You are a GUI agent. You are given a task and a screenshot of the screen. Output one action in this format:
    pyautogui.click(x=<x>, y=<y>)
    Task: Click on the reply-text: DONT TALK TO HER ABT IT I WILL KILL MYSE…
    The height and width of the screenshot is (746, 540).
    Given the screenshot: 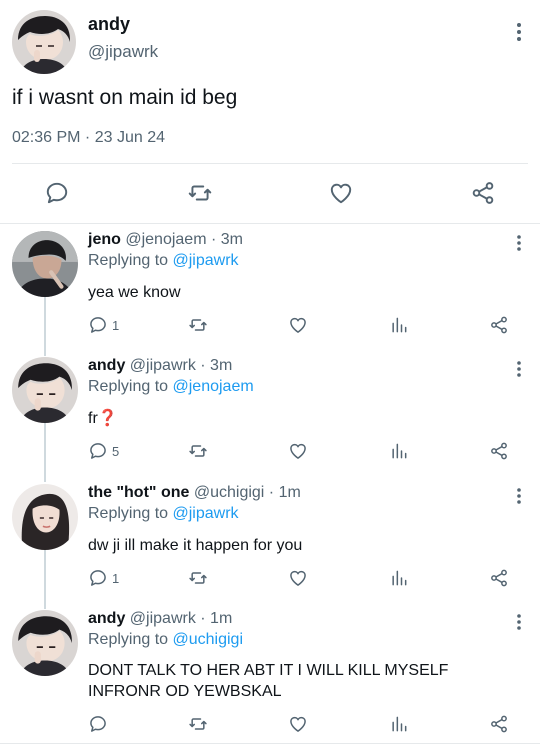 What is the action you would take?
    pyautogui.click(x=268, y=681)
    